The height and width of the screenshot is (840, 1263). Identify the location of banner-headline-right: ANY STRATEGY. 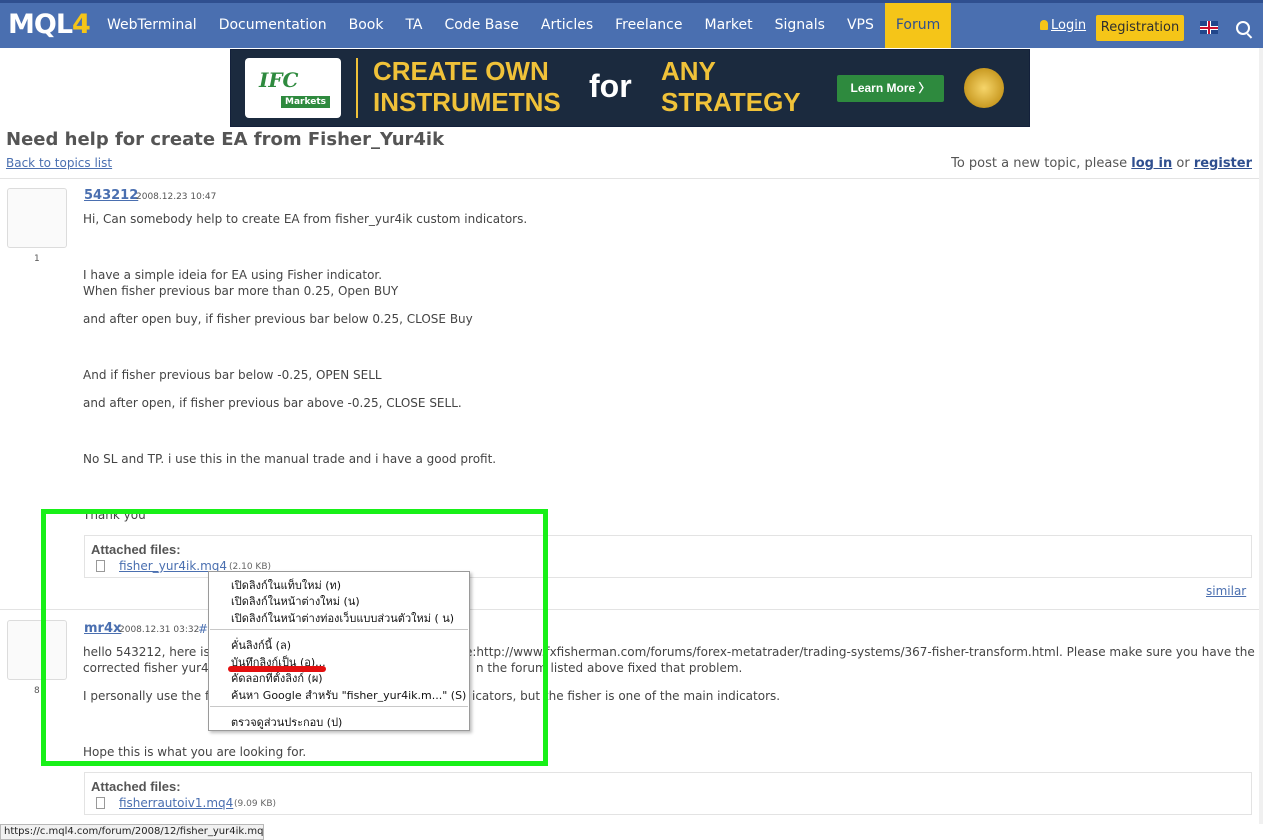
(731, 86).